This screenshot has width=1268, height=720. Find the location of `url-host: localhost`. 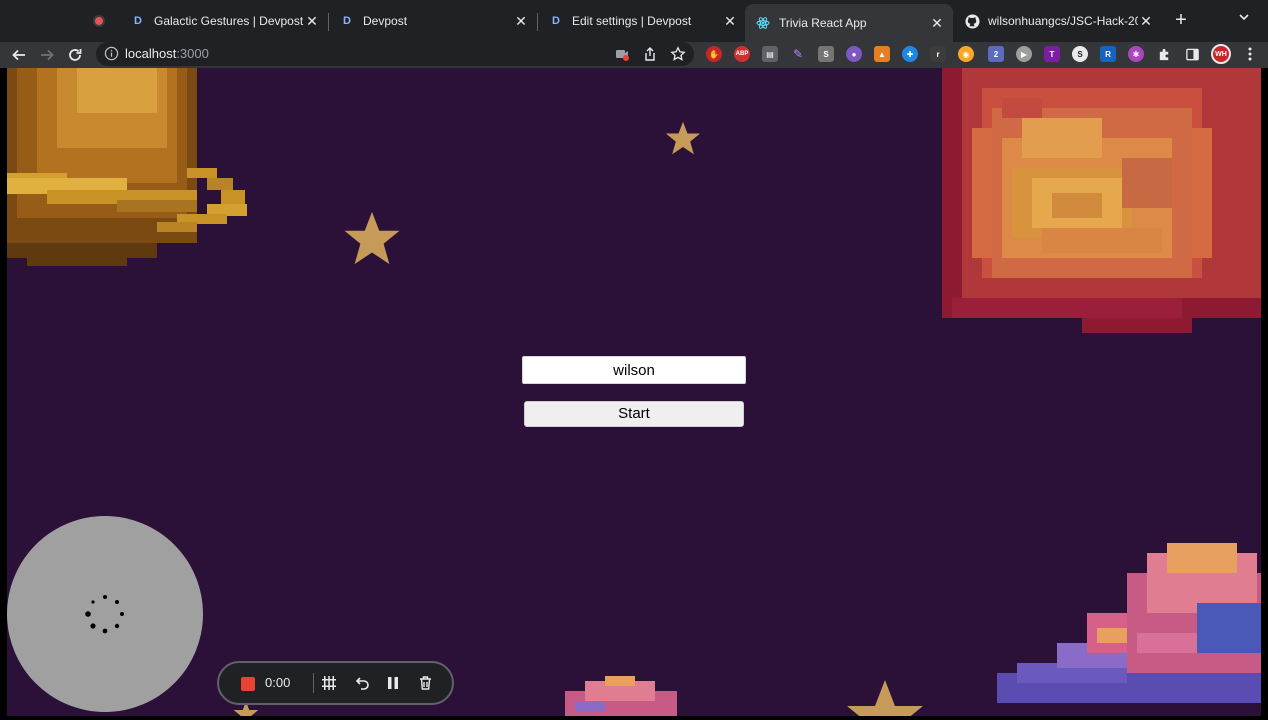

url-host: localhost is located at coordinates (151, 53).